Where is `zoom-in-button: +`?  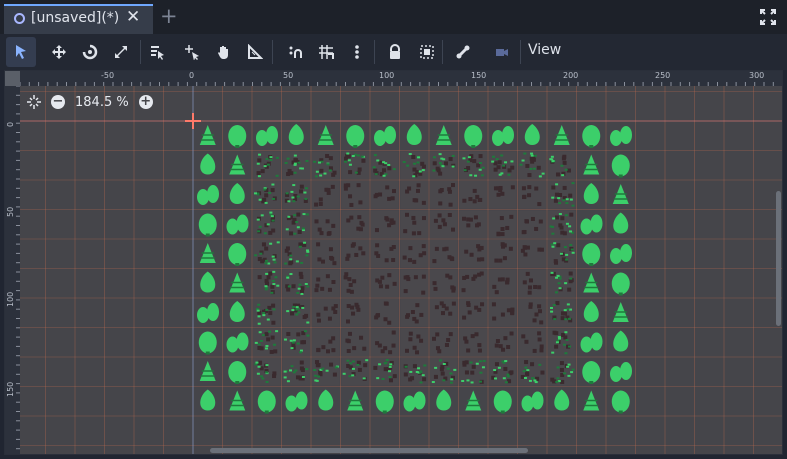
zoom-in-button: + is located at coordinates (145, 102).